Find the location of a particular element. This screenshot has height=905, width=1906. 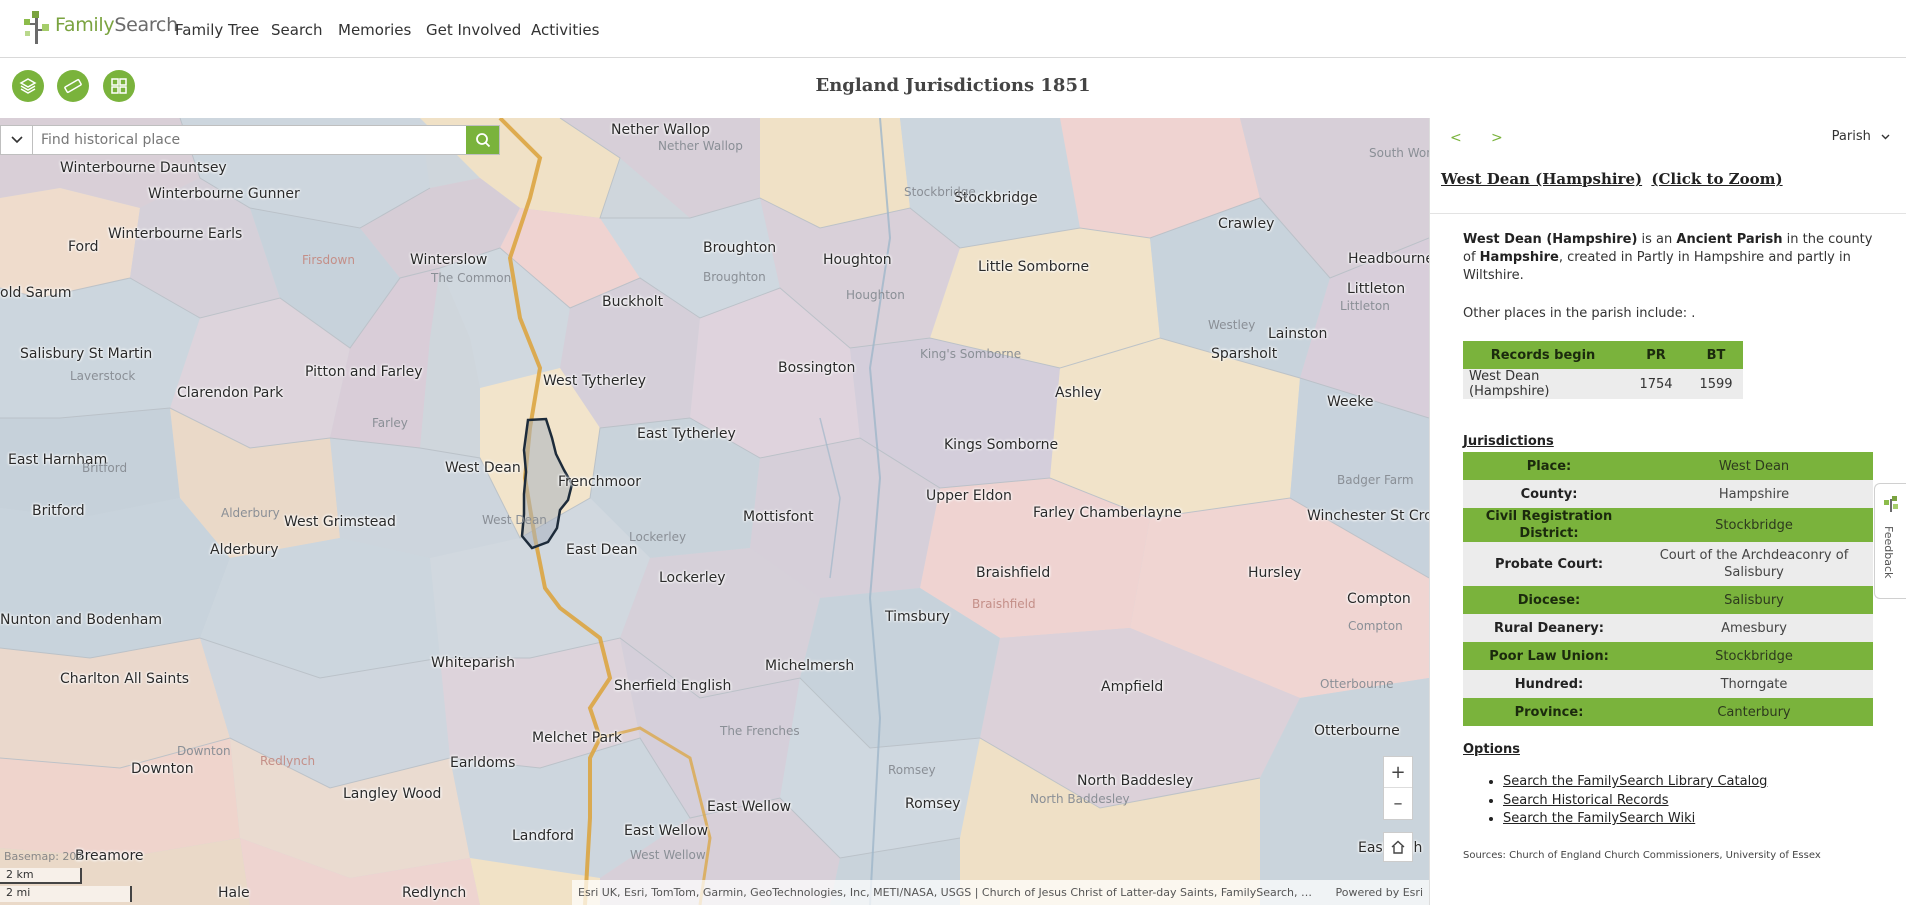

map-label: Pitton and Farley is located at coordinates (364, 372).